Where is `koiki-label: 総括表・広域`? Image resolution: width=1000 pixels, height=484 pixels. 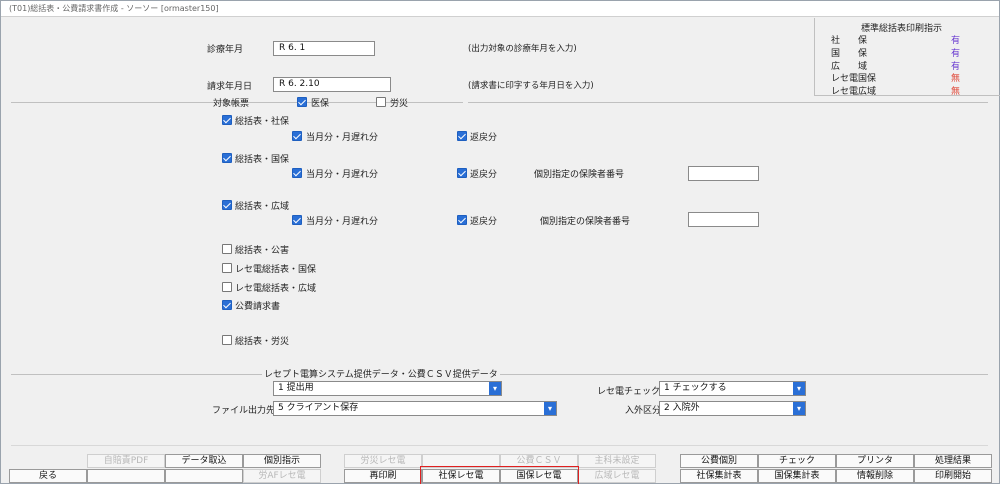 koiki-label: 総括表・広域 is located at coordinates (262, 207).